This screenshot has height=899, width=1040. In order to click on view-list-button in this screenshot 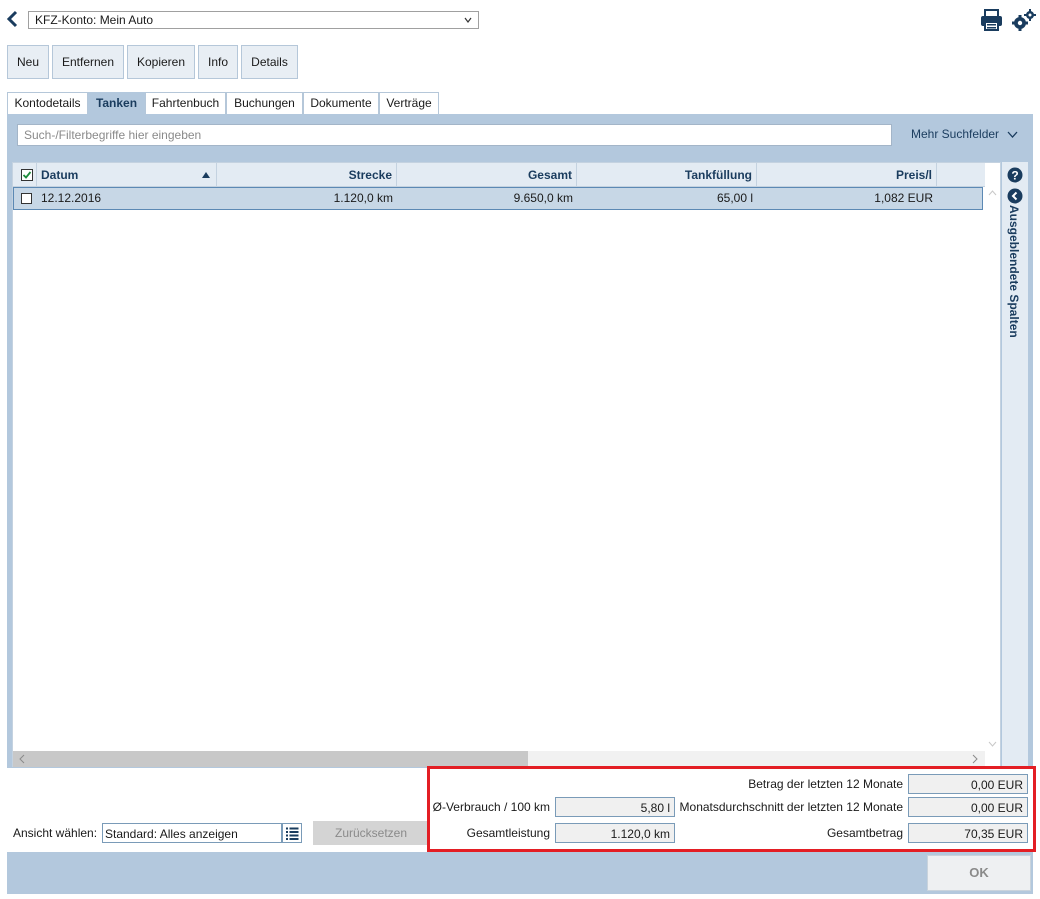, I will do `click(292, 833)`.